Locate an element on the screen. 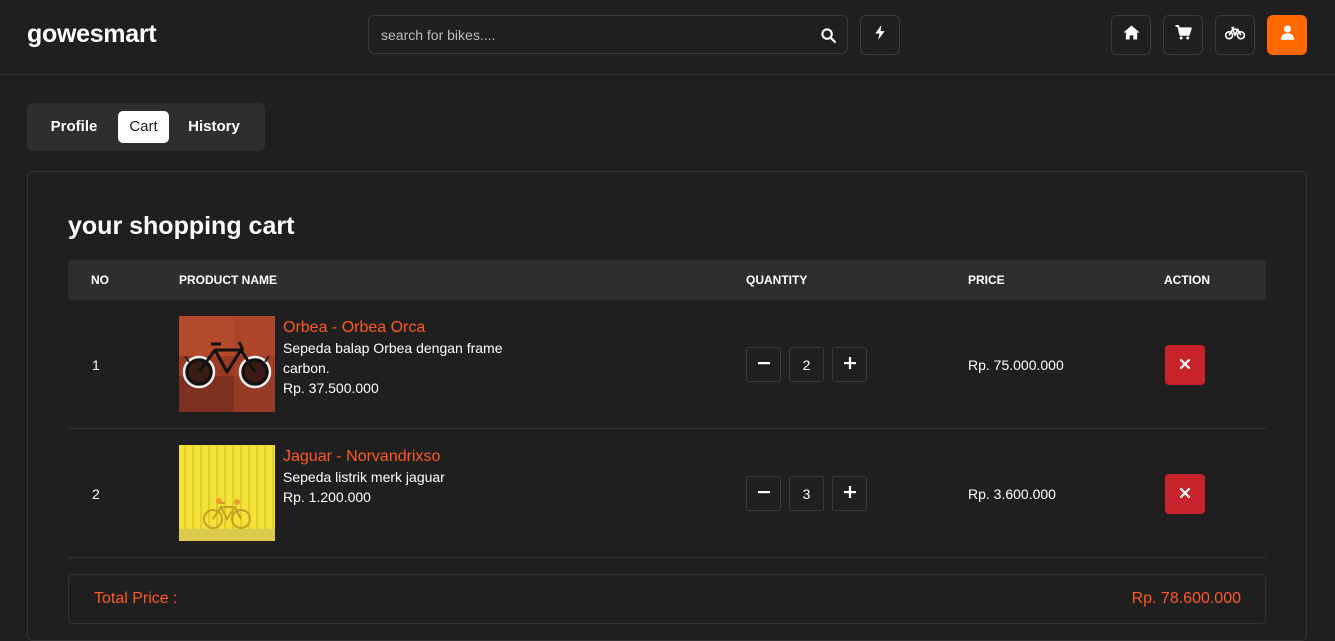 The image size is (1335, 641). search-bar is located at coordinates (608, 34).